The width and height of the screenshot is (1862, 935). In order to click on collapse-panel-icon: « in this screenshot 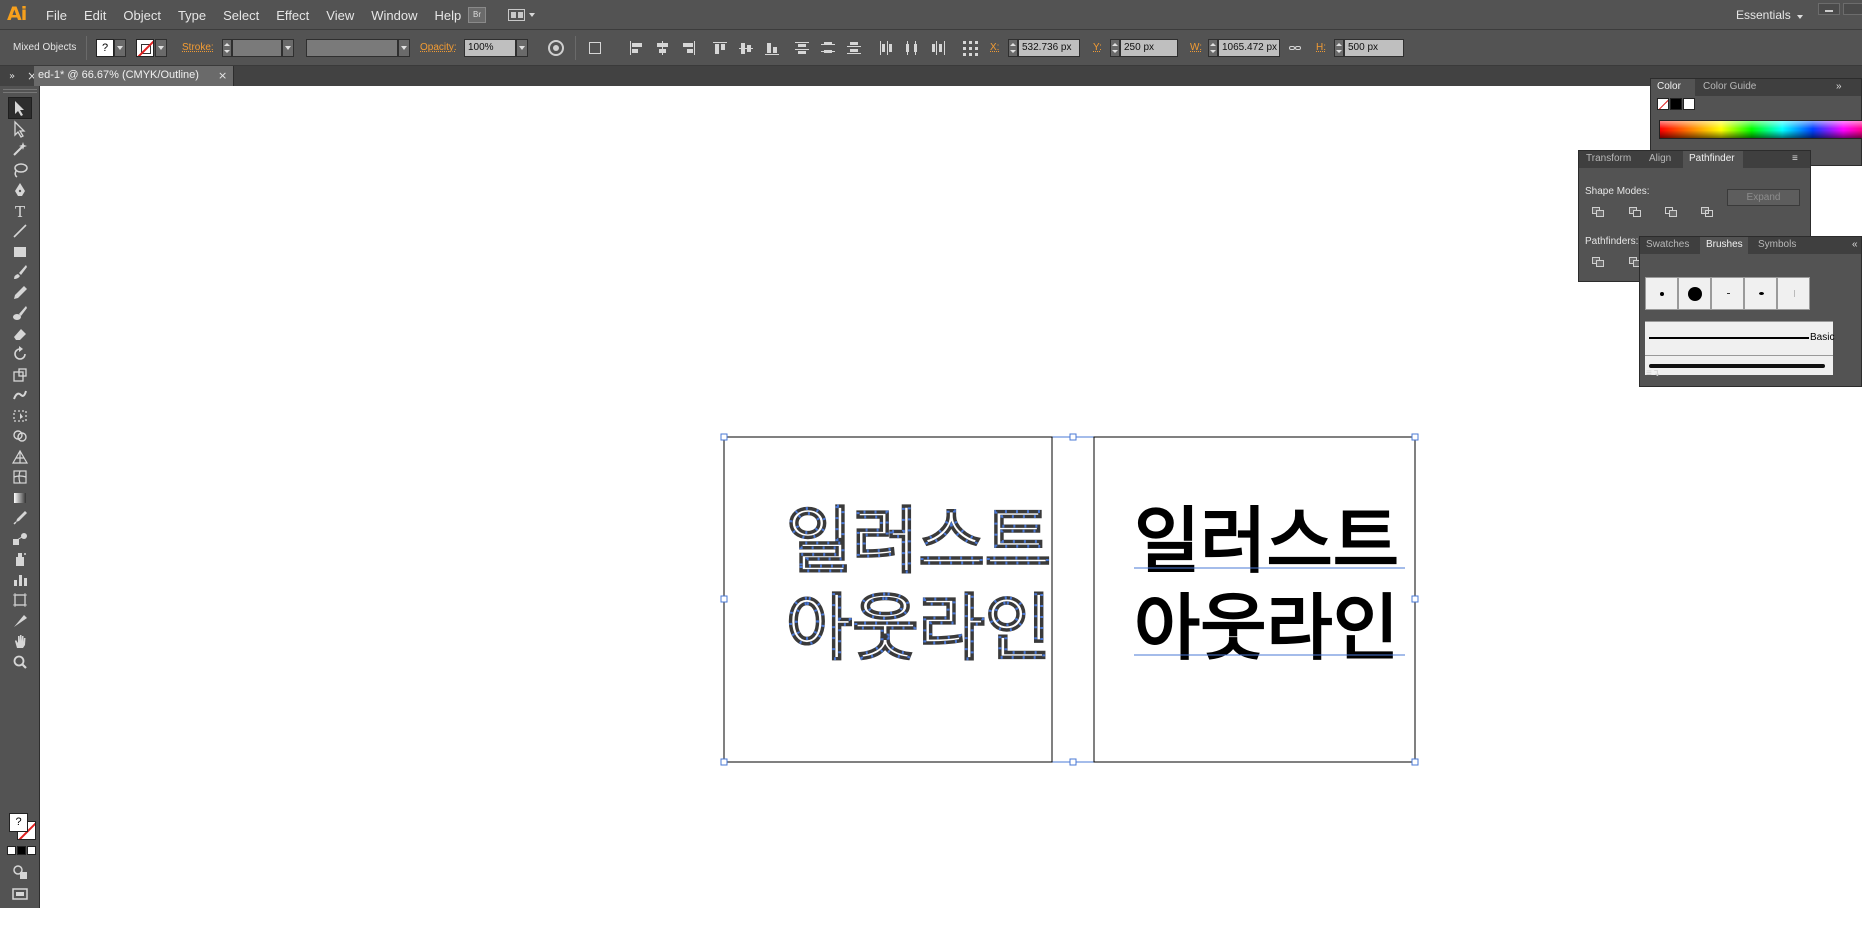, I will do `click(1855, 244)`.